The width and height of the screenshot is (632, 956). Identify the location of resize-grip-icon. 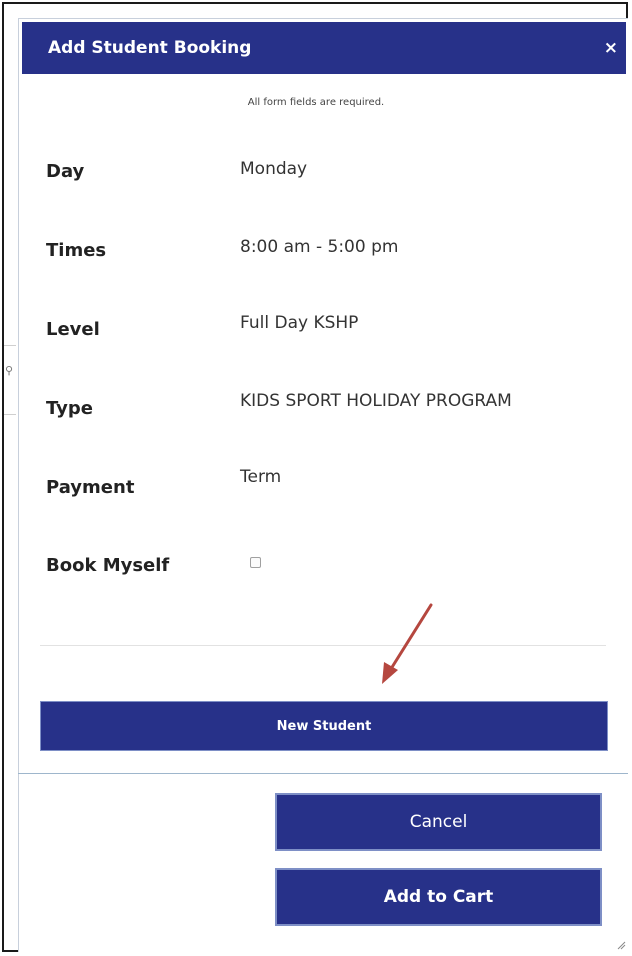
(621, 945).